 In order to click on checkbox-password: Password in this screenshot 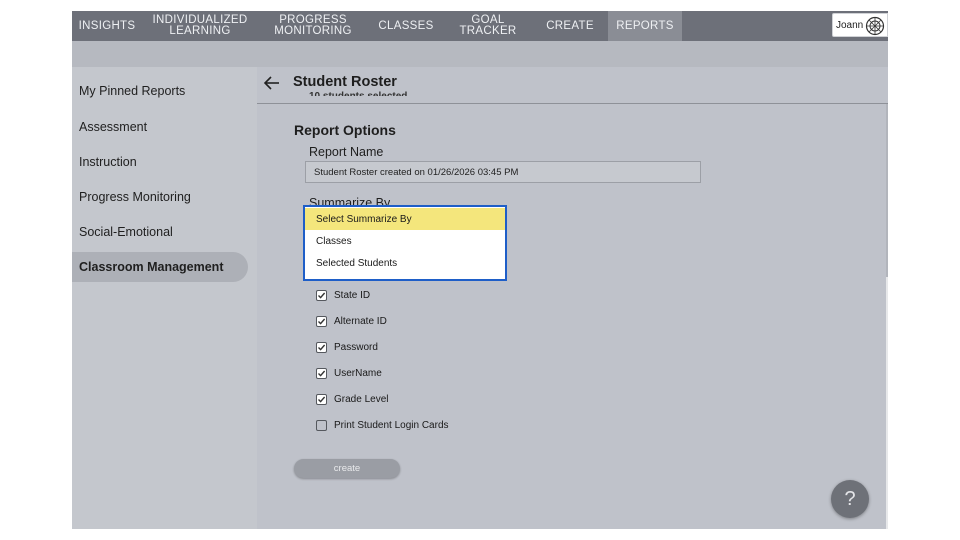, I will do `click(347, 347)`.